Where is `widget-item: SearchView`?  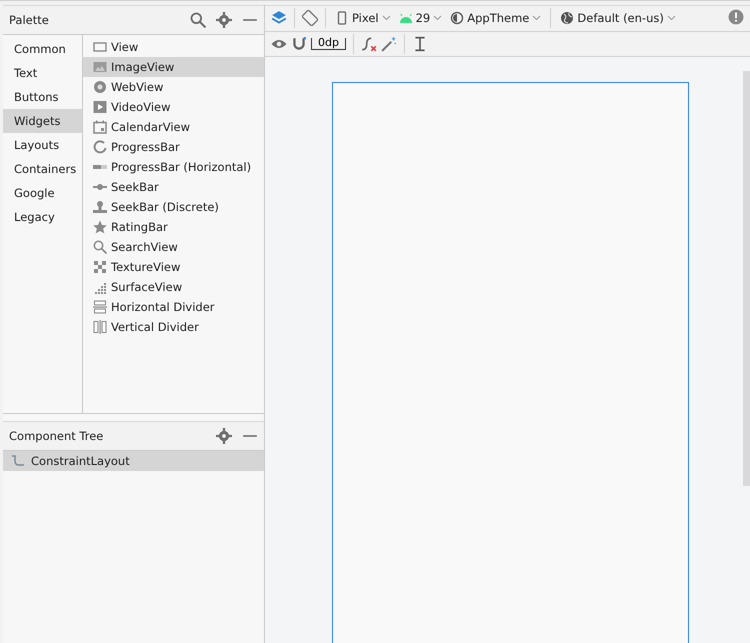 widget-item: SearchView is located at coordinates (173, 247).